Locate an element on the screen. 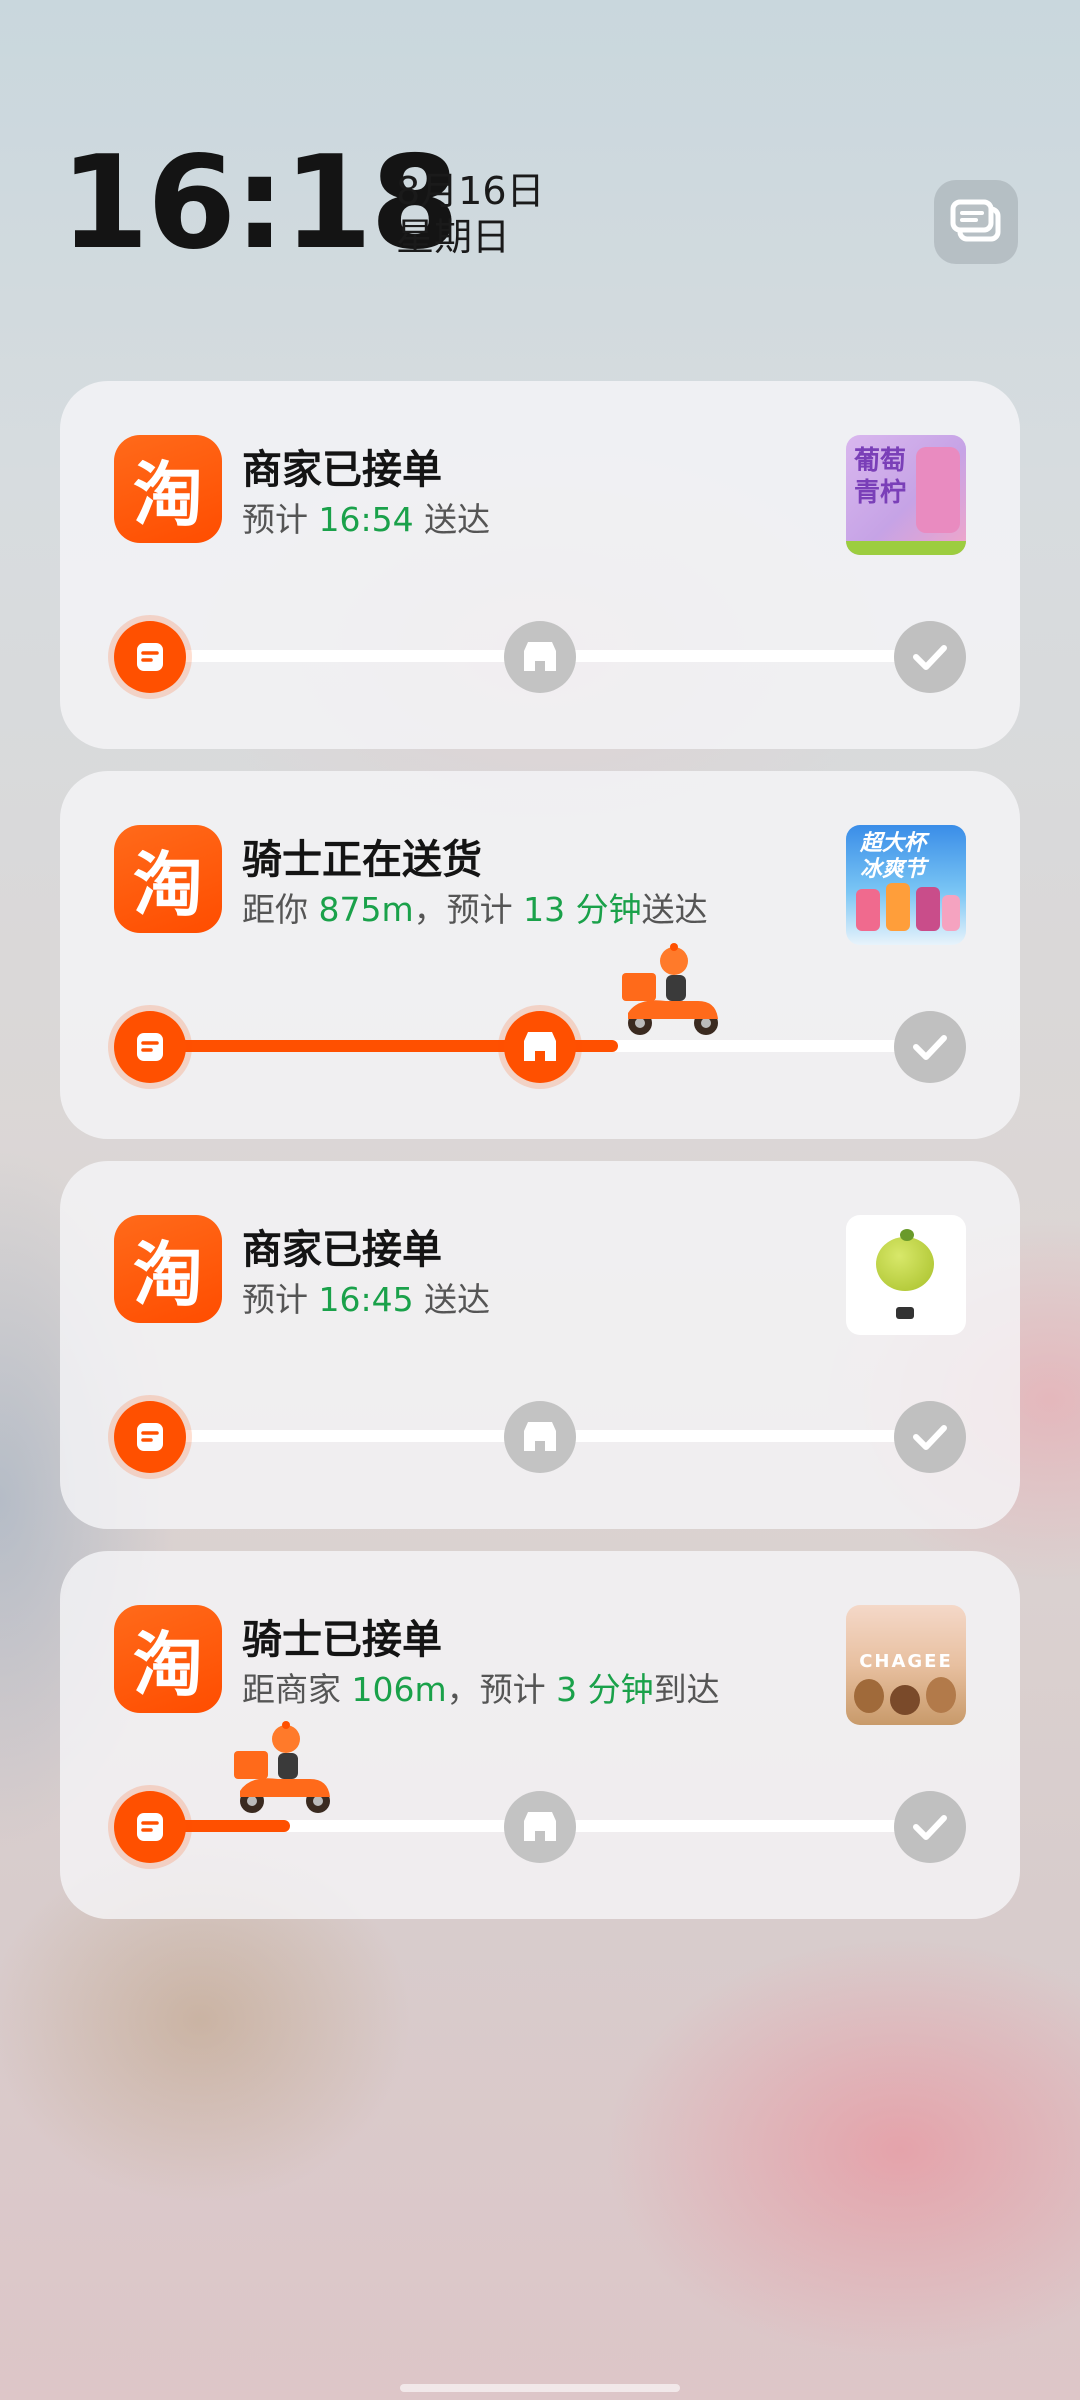  notification-subtitle: 预计 16:45 送达 is located at coordinates (366, 1299).